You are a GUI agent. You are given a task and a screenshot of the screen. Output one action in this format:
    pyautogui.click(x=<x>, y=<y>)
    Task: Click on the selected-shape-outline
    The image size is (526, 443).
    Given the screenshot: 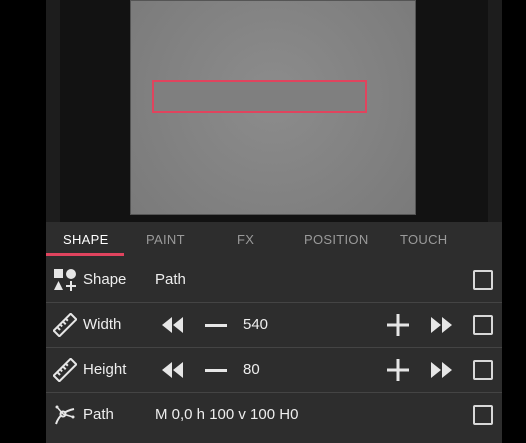 What is the action you would take?
    pyautogui.click(x=259, y=96)
    